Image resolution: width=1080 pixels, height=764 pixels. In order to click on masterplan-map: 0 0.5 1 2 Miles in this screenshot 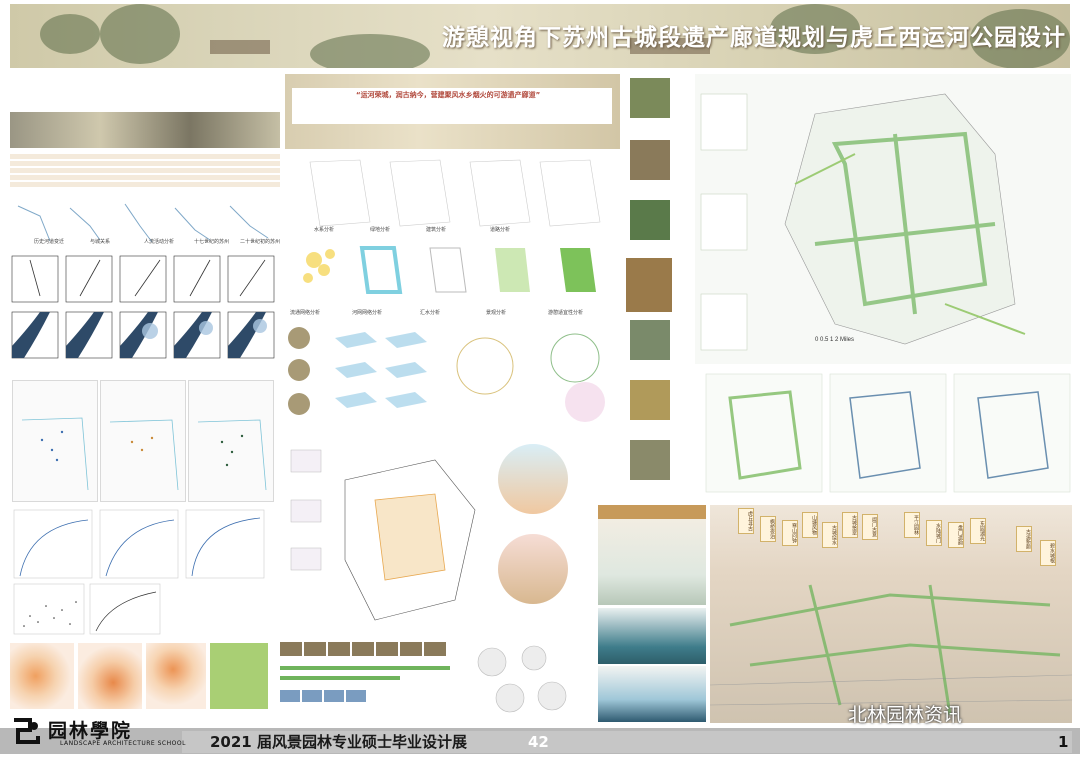, I will do `click(883, 219)`.